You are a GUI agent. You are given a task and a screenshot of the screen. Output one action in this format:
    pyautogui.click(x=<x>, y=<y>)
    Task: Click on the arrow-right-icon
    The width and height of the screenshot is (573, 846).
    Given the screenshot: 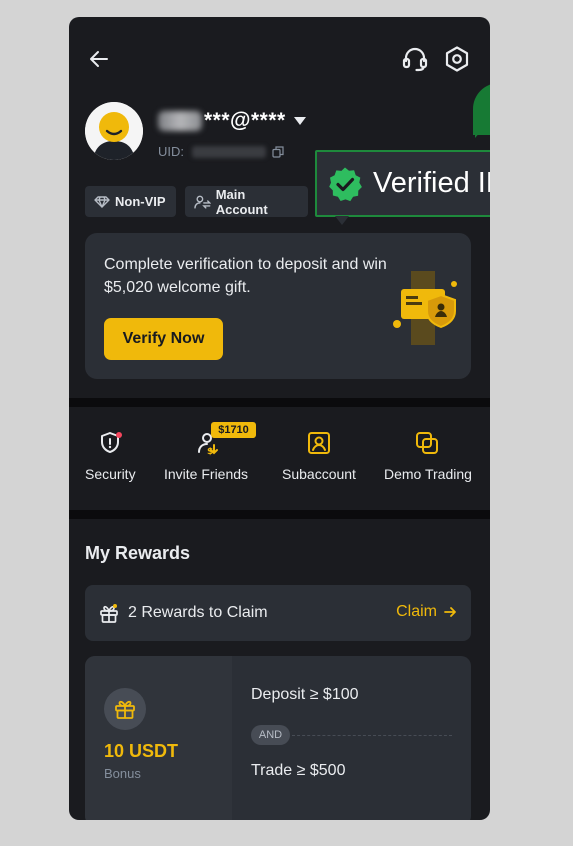 What is the action you would take?
    pyautogui.click(x=450, y=612)
    